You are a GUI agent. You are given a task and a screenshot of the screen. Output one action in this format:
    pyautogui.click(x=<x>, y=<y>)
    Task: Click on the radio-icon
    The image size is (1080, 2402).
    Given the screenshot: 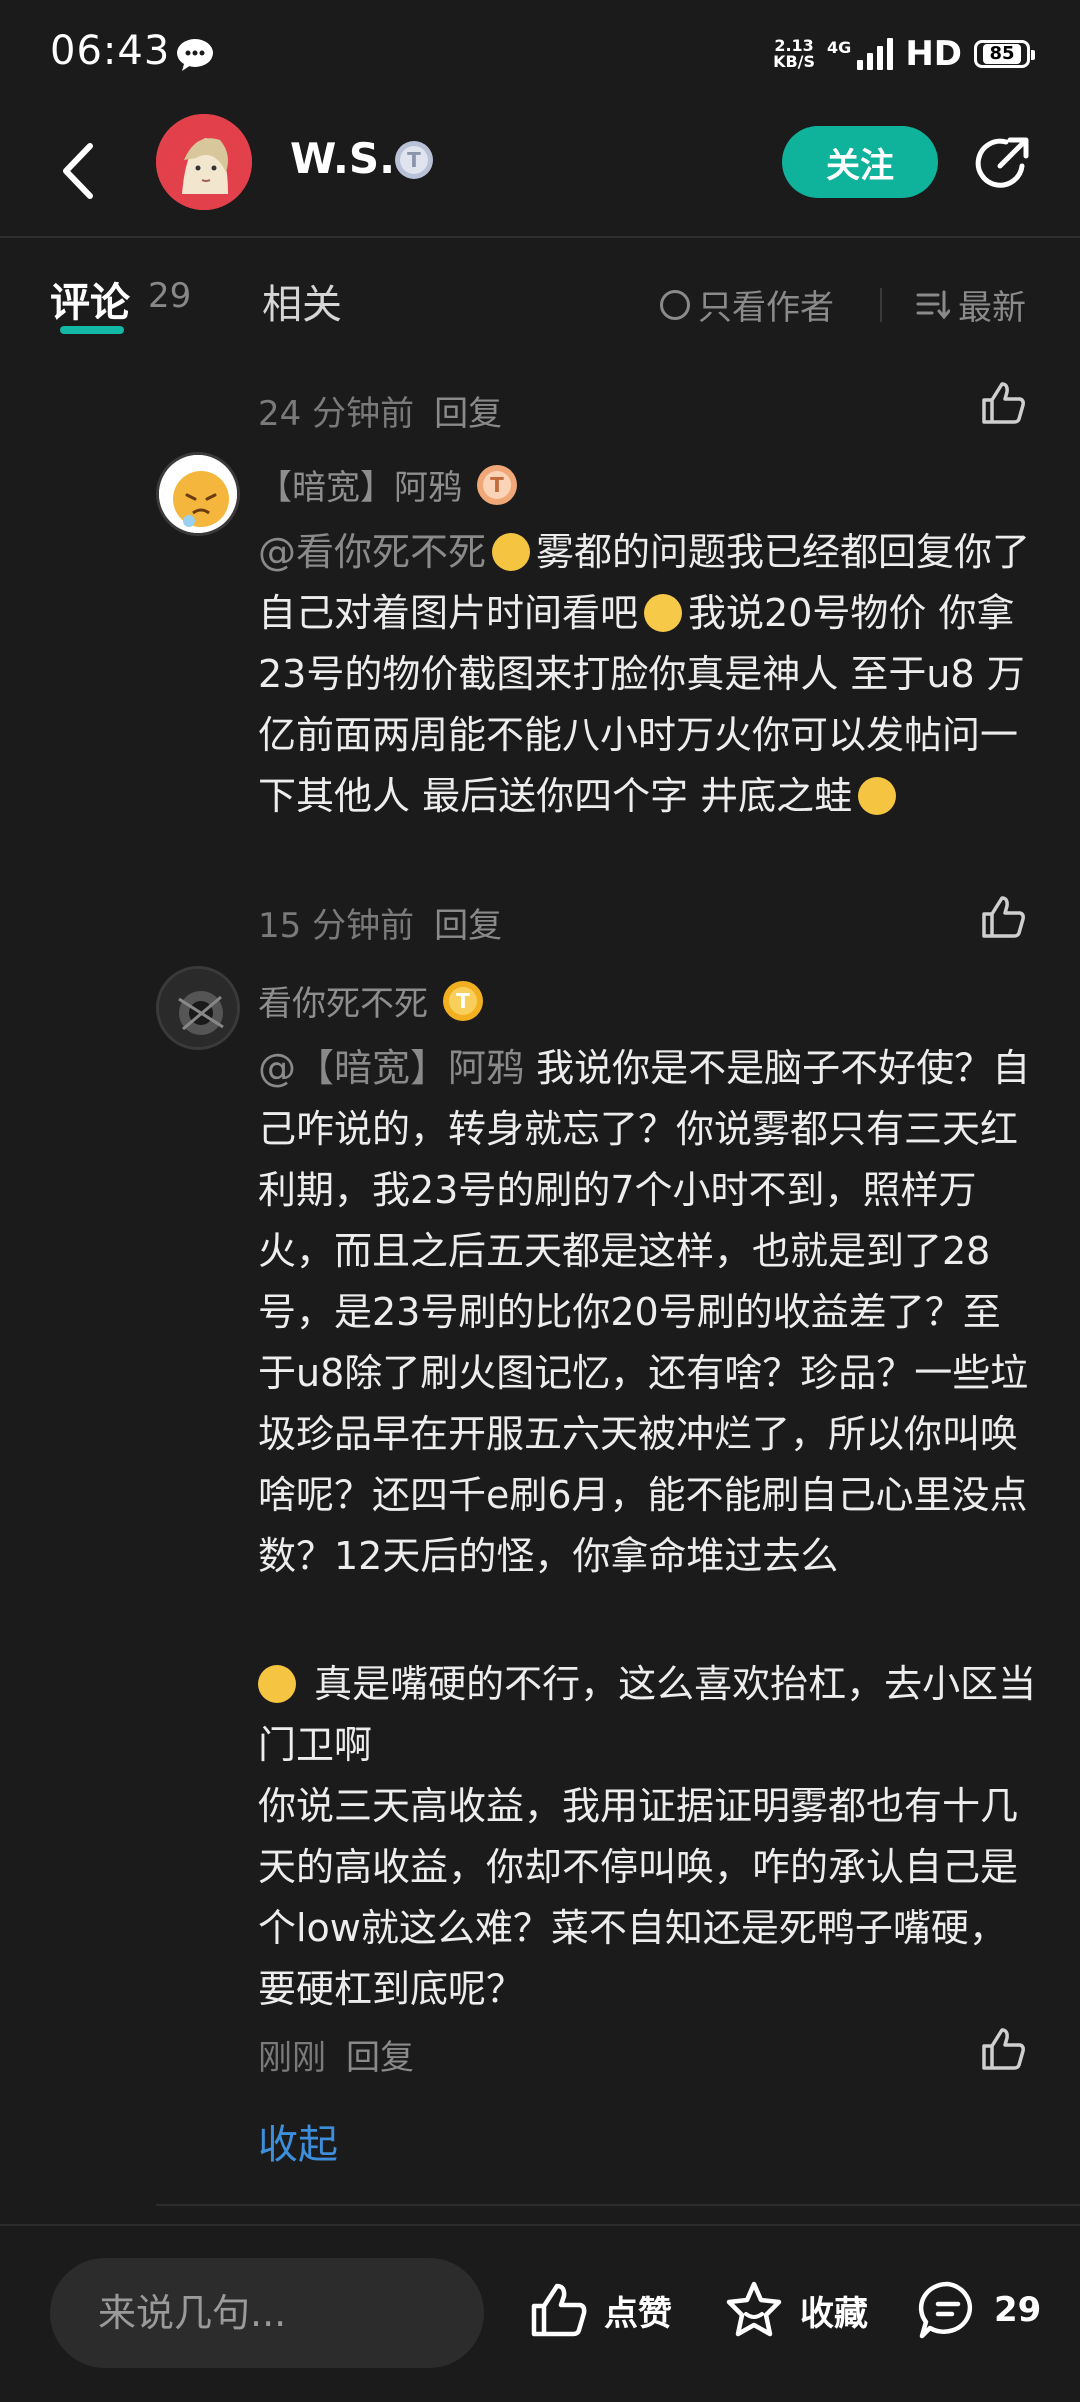 What is the action you would take?
    pyautogui.click(x=675, y=304)
    